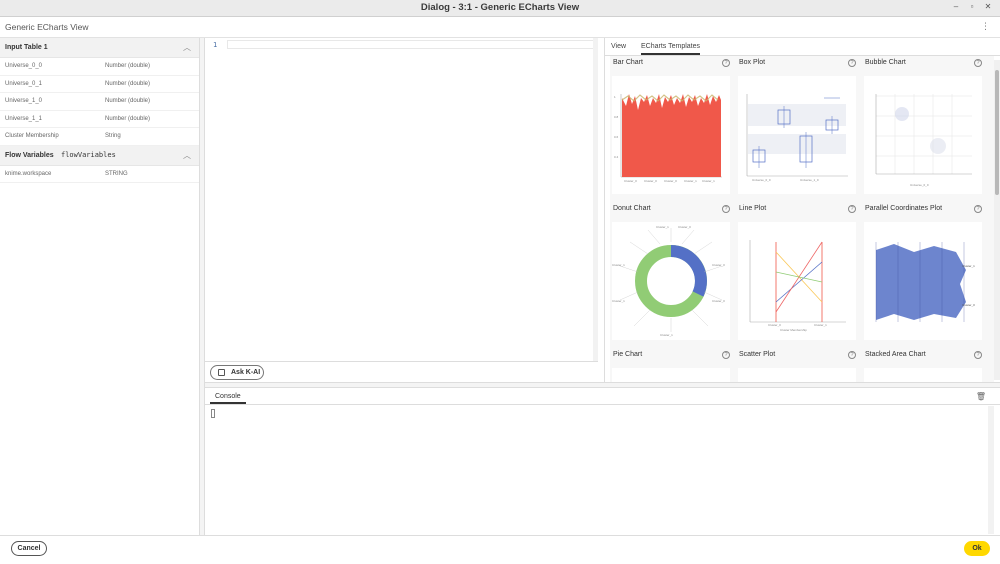 The width and height of the screenshot is (1000, 564). Describe the element at coordinates (923, 375) in the screenshot. I see `stacked-area-chart-thumbnail` at that location.